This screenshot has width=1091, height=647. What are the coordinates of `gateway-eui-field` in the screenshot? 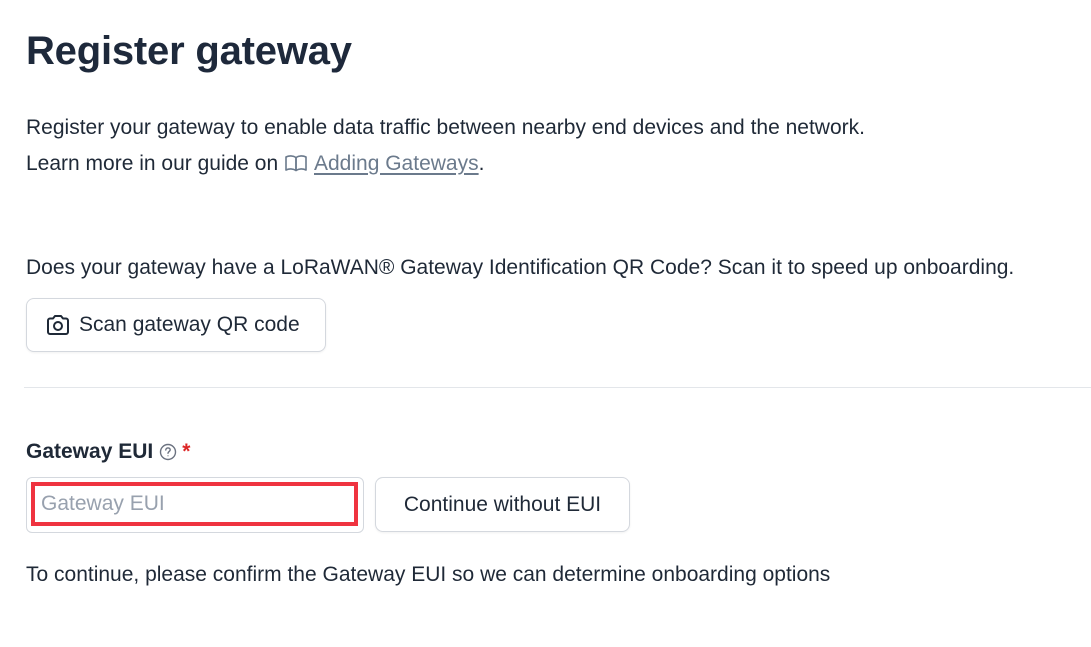 It's located at (195, 505).